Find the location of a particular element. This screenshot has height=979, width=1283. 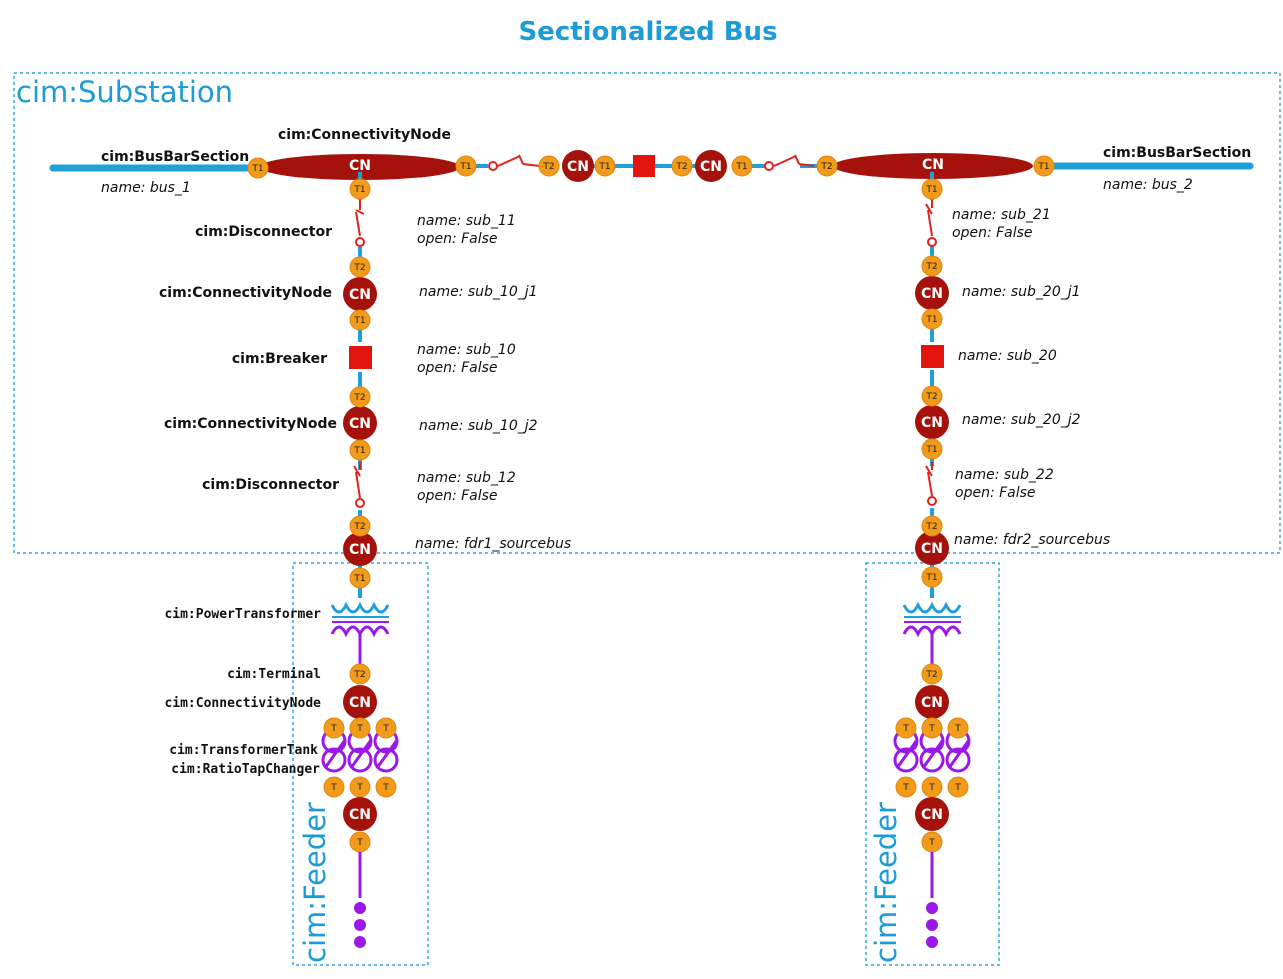

sub-10-name: name: sub_10 is located at coordinates (466, 350).